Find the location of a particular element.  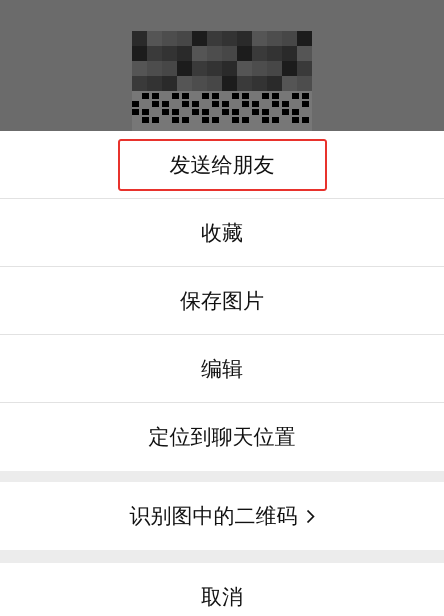

menu-item-label: 识别图中的二维码 is located at coordinates (214, 516).